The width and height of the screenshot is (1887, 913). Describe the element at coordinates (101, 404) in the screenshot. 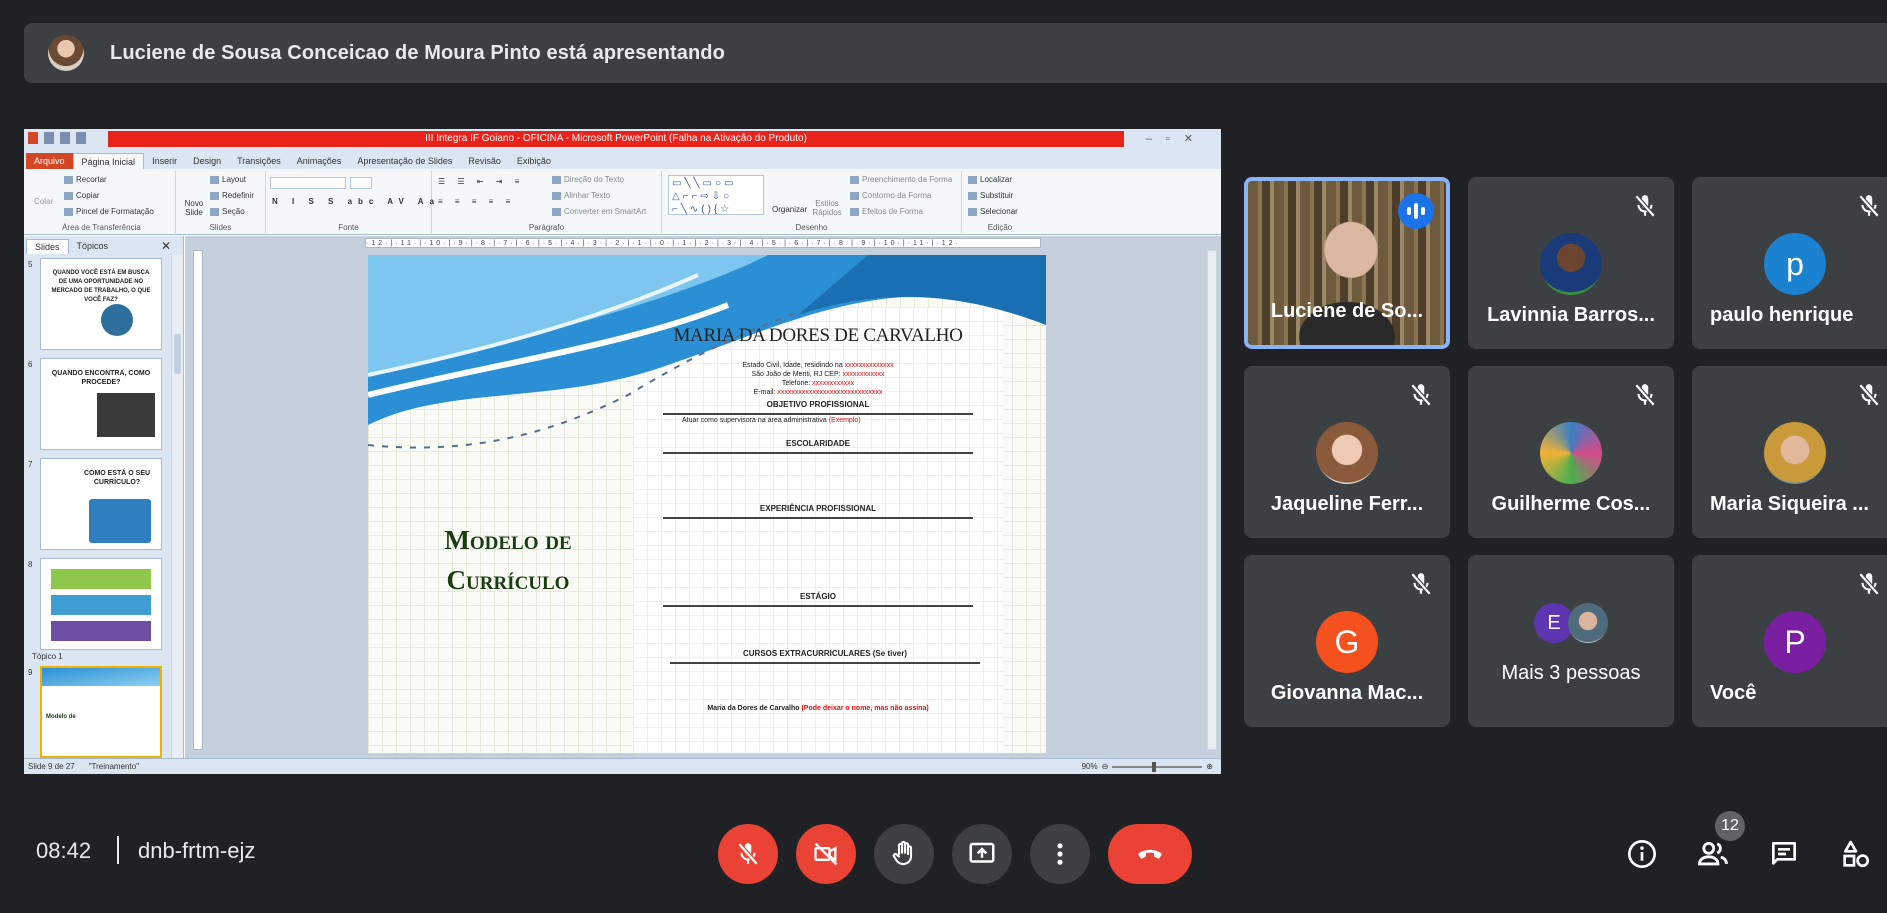

I see `slide-thumbnail-6: QUANDO ENCONTRA, COMO PROCEDE?` at that location.